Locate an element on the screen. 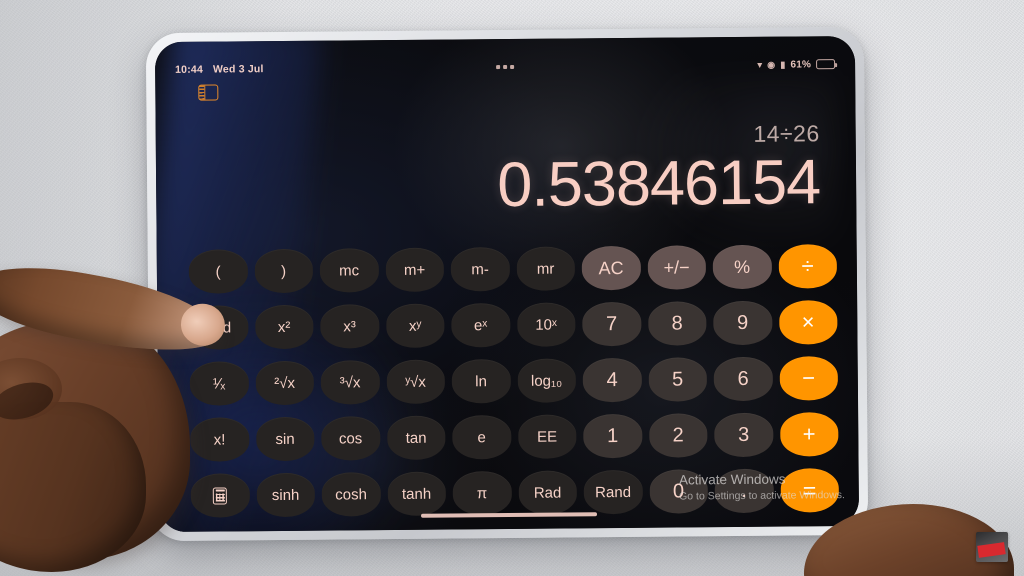  key-pi: π is located at coordinates (482, 493).